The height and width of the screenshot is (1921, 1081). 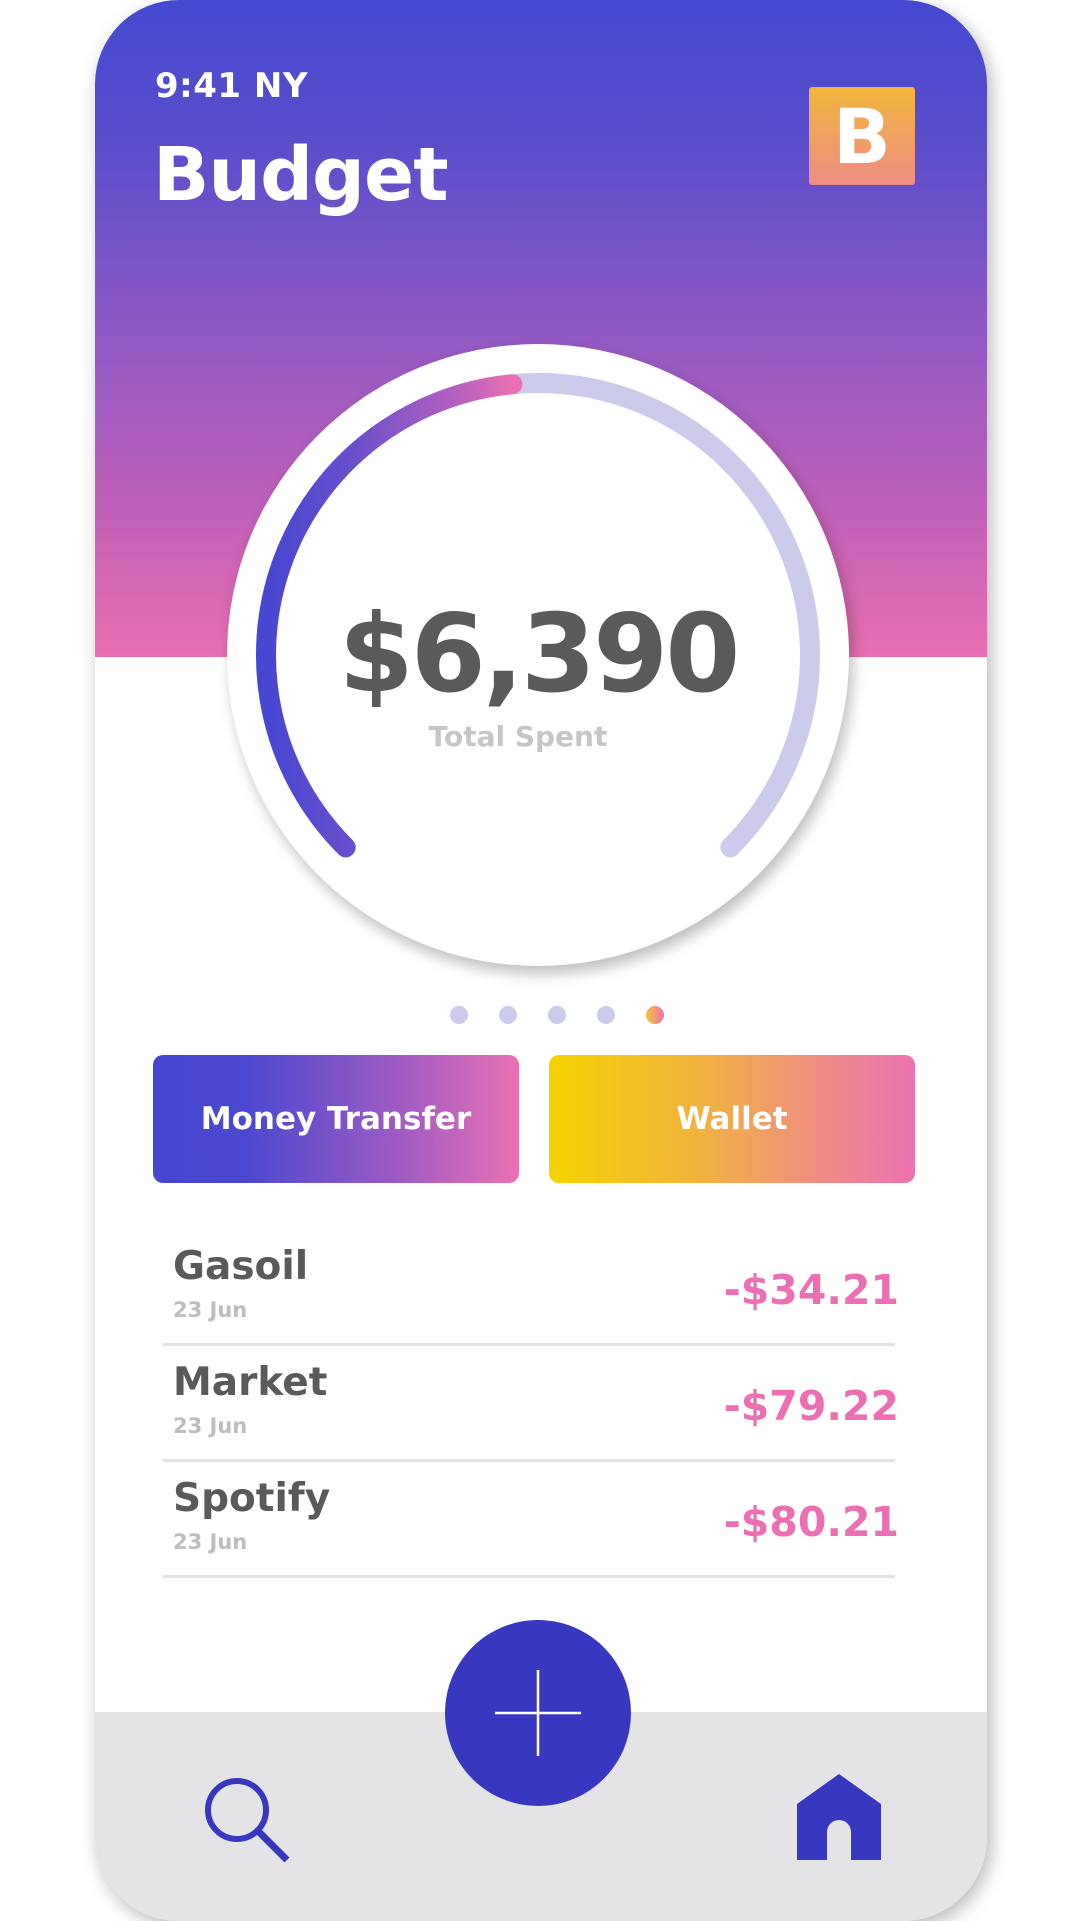 I want to click on add-button, so click(x=538, y=1713).